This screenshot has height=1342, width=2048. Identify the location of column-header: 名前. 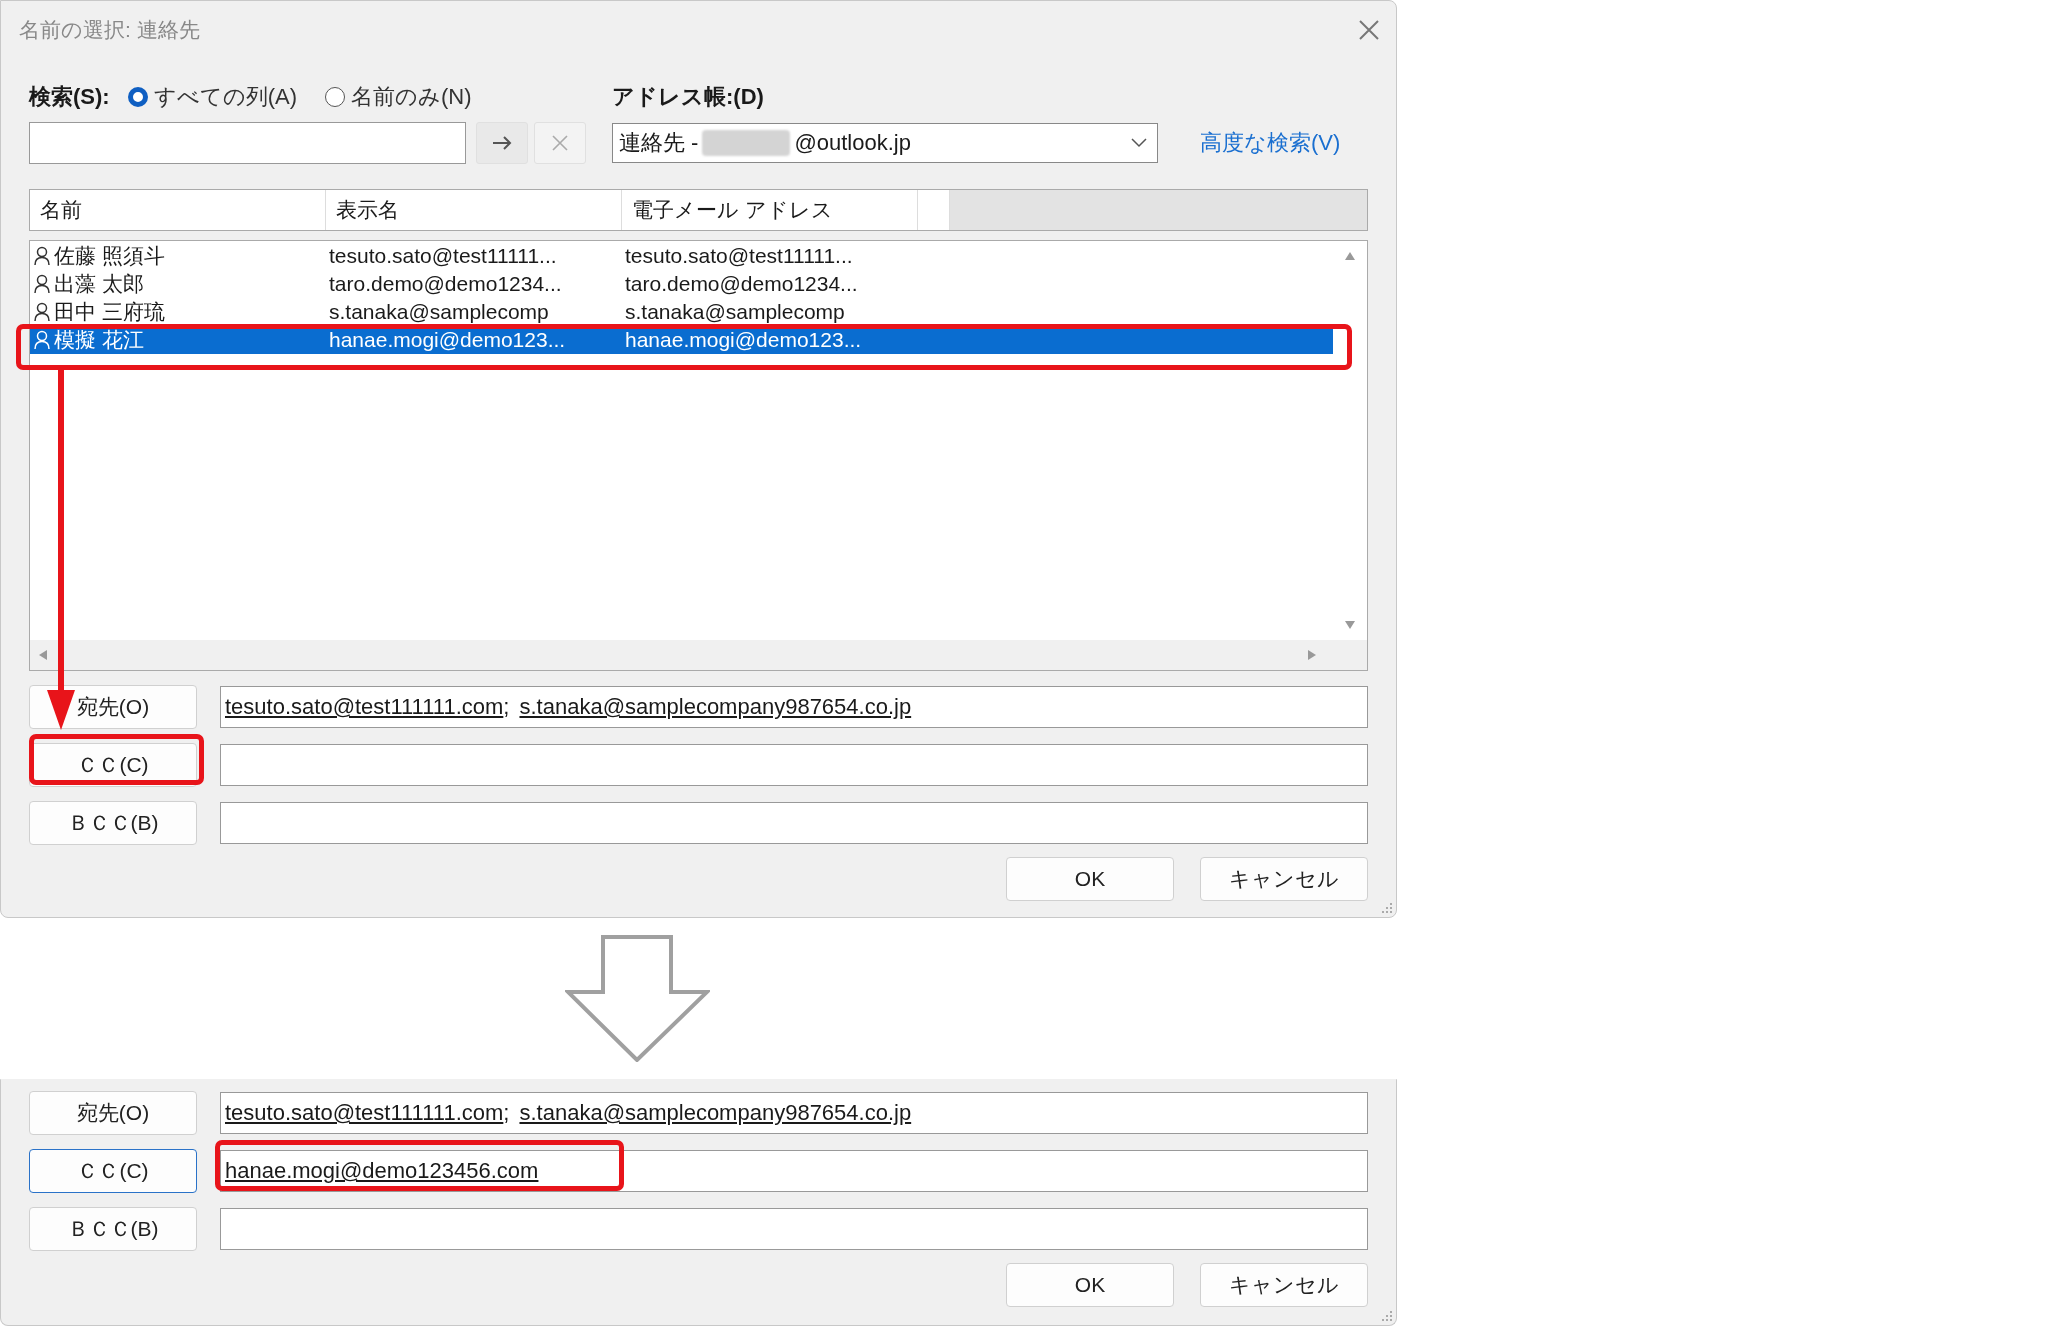
(178, 210).